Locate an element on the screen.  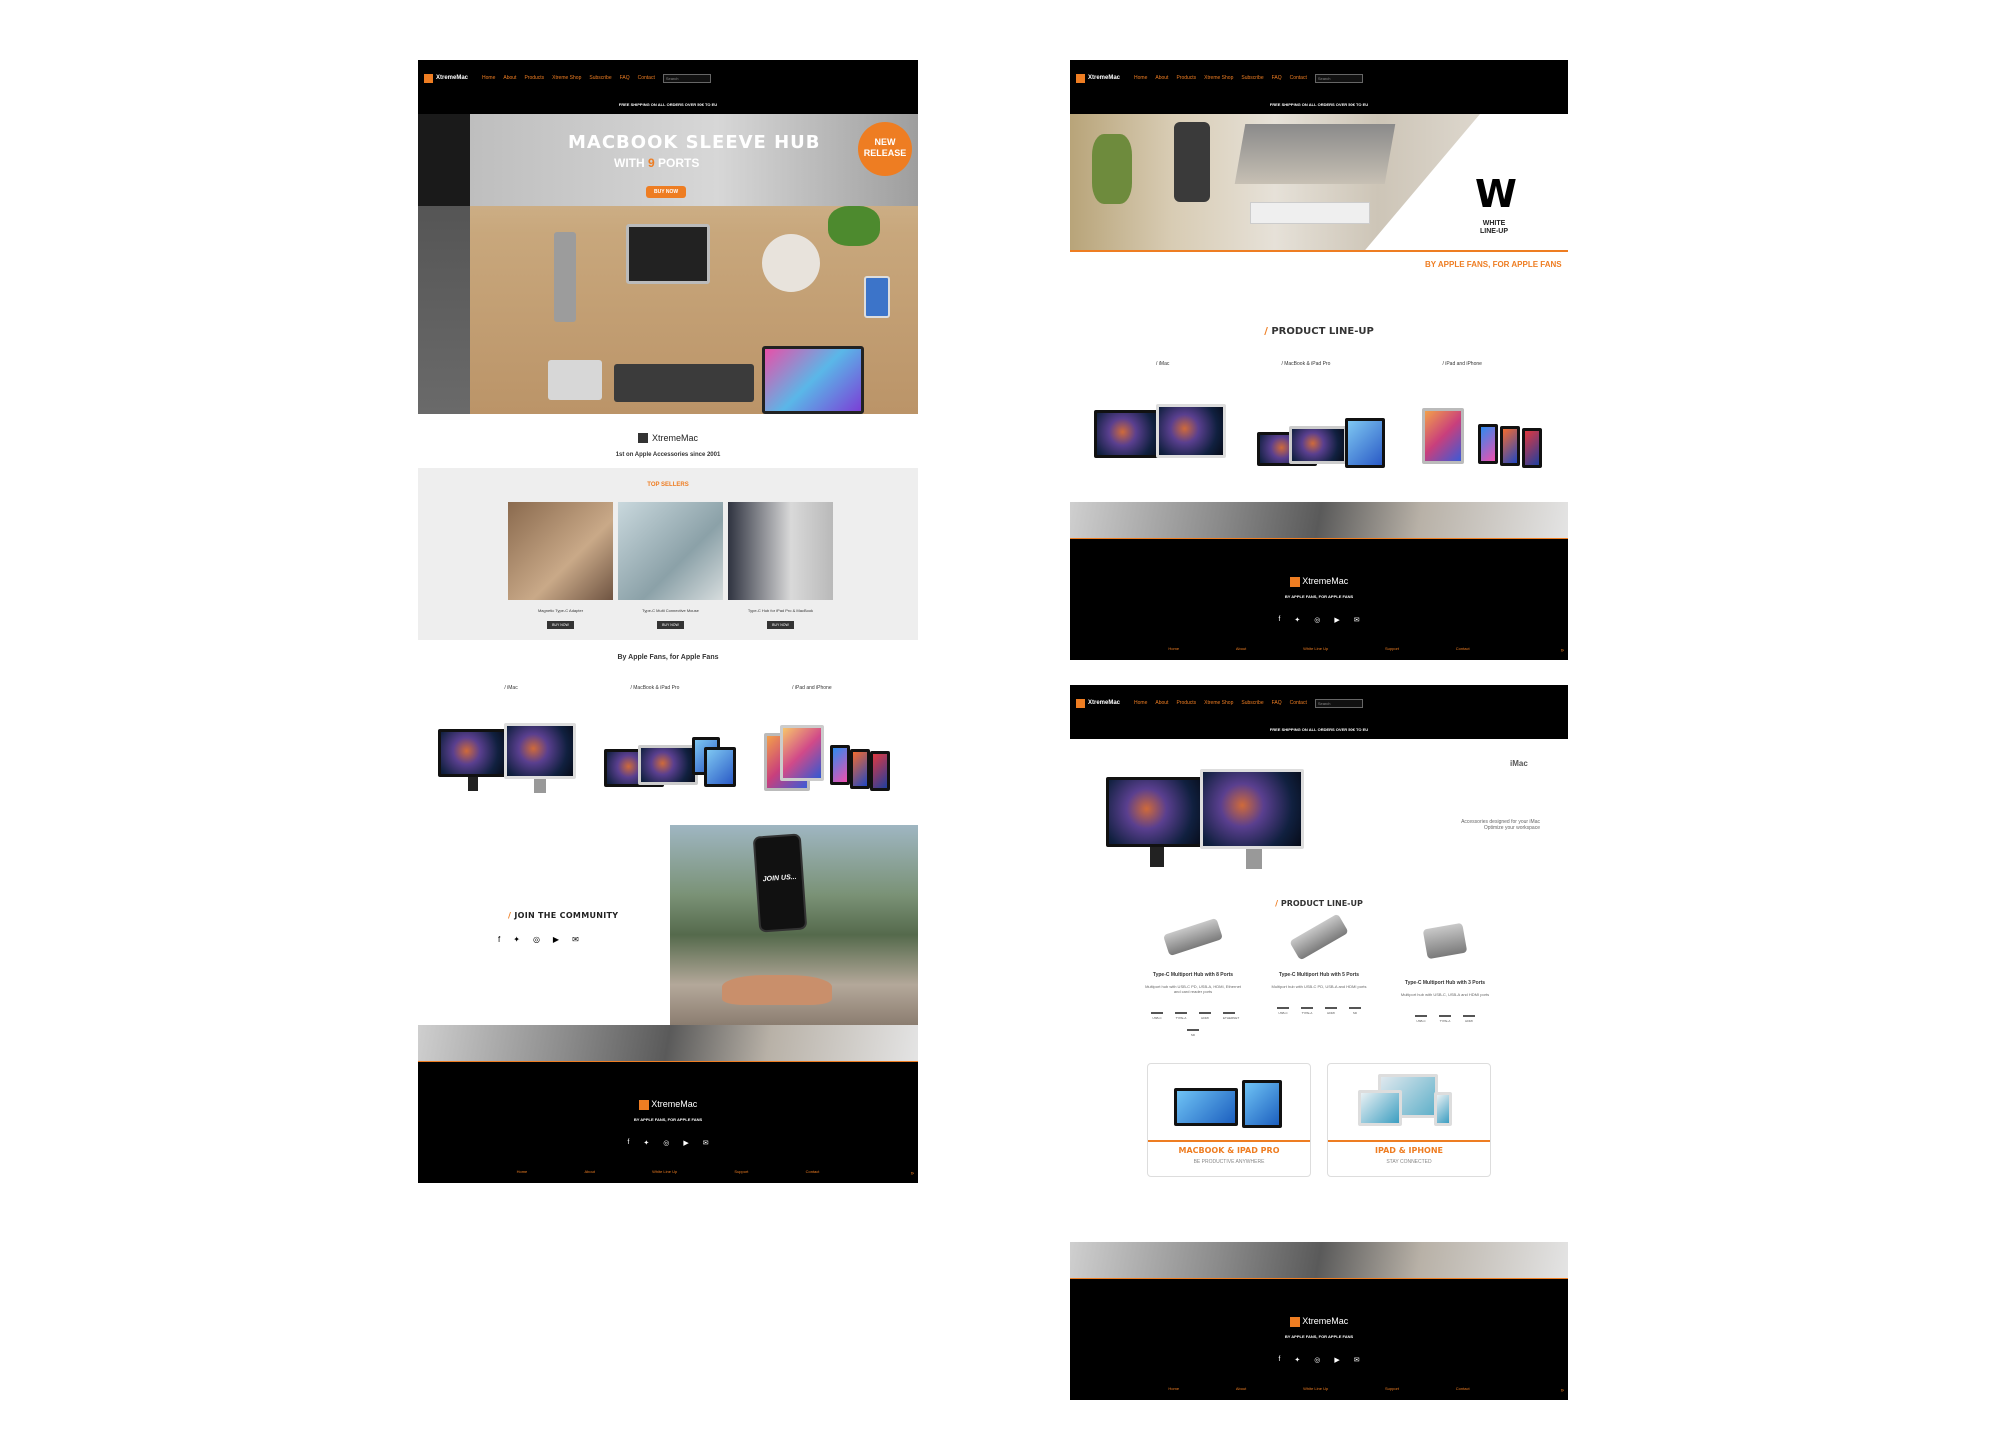
category-card-ipad: IPAD & IPHONE STAY CONNECTED is located at coordinates (1409, 1120).